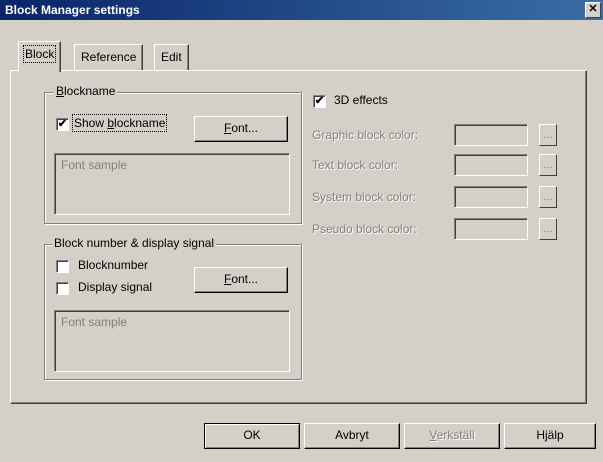 The width and height of the screenshot is (603, 462). Describe the element at coordinates (452, 436) in the screenshot. I see `apply-button: Verkställ` at that location.